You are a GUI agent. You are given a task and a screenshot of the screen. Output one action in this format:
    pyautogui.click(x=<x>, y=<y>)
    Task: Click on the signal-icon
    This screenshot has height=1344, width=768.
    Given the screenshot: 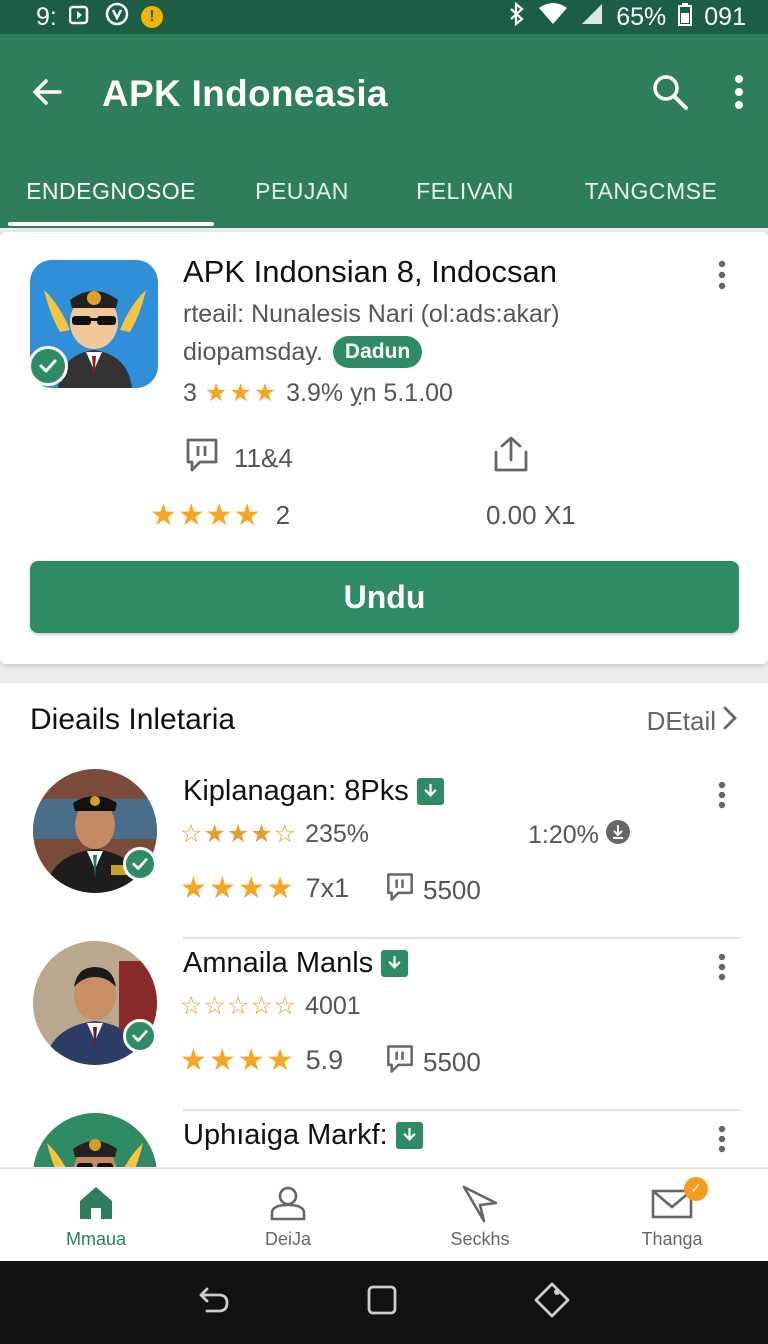 What is the action you would take?
    pyautogui.click(x=592, y=17)
    